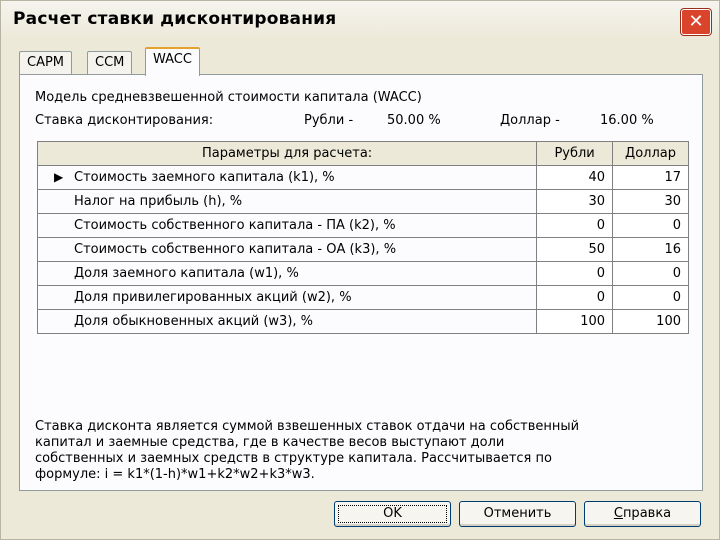 The height and width of the screenshot is (540, 720). Describe the element at coordinates (627, 120) in the screenshot. I see `usd-rate-value: 16.00 %` at that location.